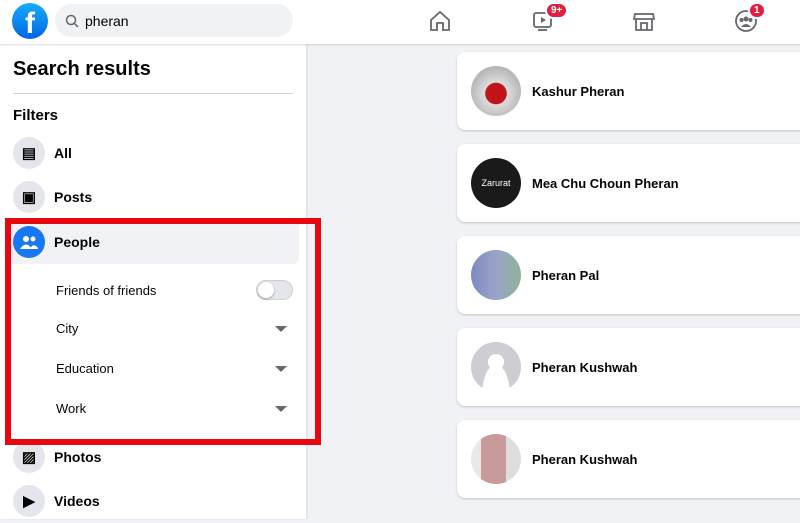  Describe the element at coordinates (29, 457) in the screenshot. I see `photos-icon: ▨` at that location.